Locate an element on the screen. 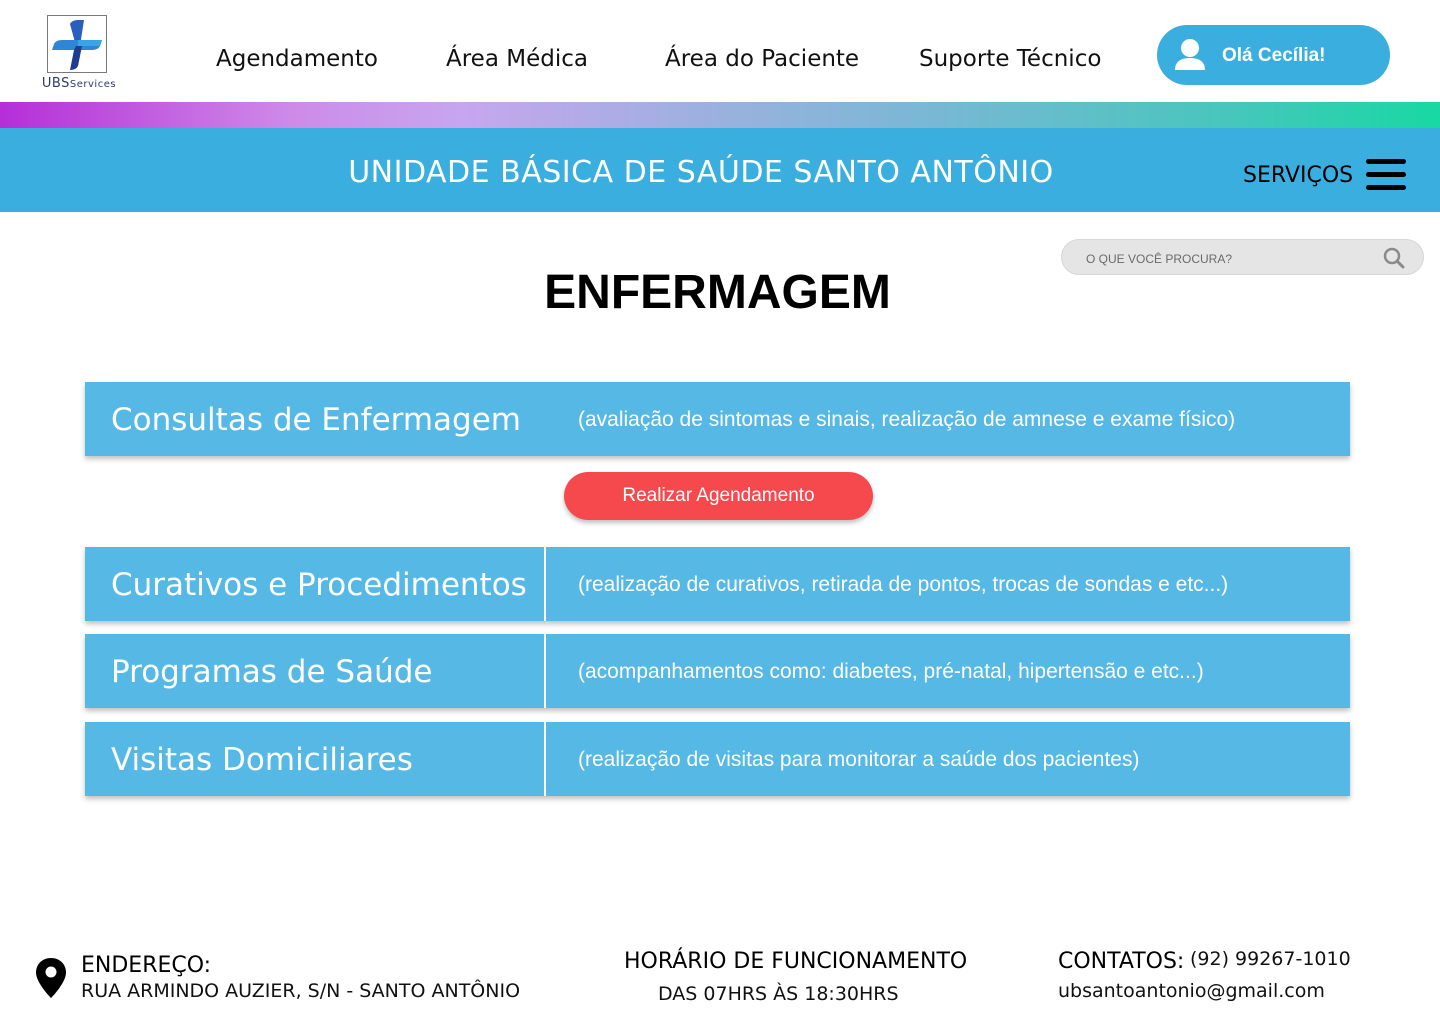 The height and width of the screenshot is (1024, 1440). address-label: ENDEREÇO: is located at coordinates (146, 965).